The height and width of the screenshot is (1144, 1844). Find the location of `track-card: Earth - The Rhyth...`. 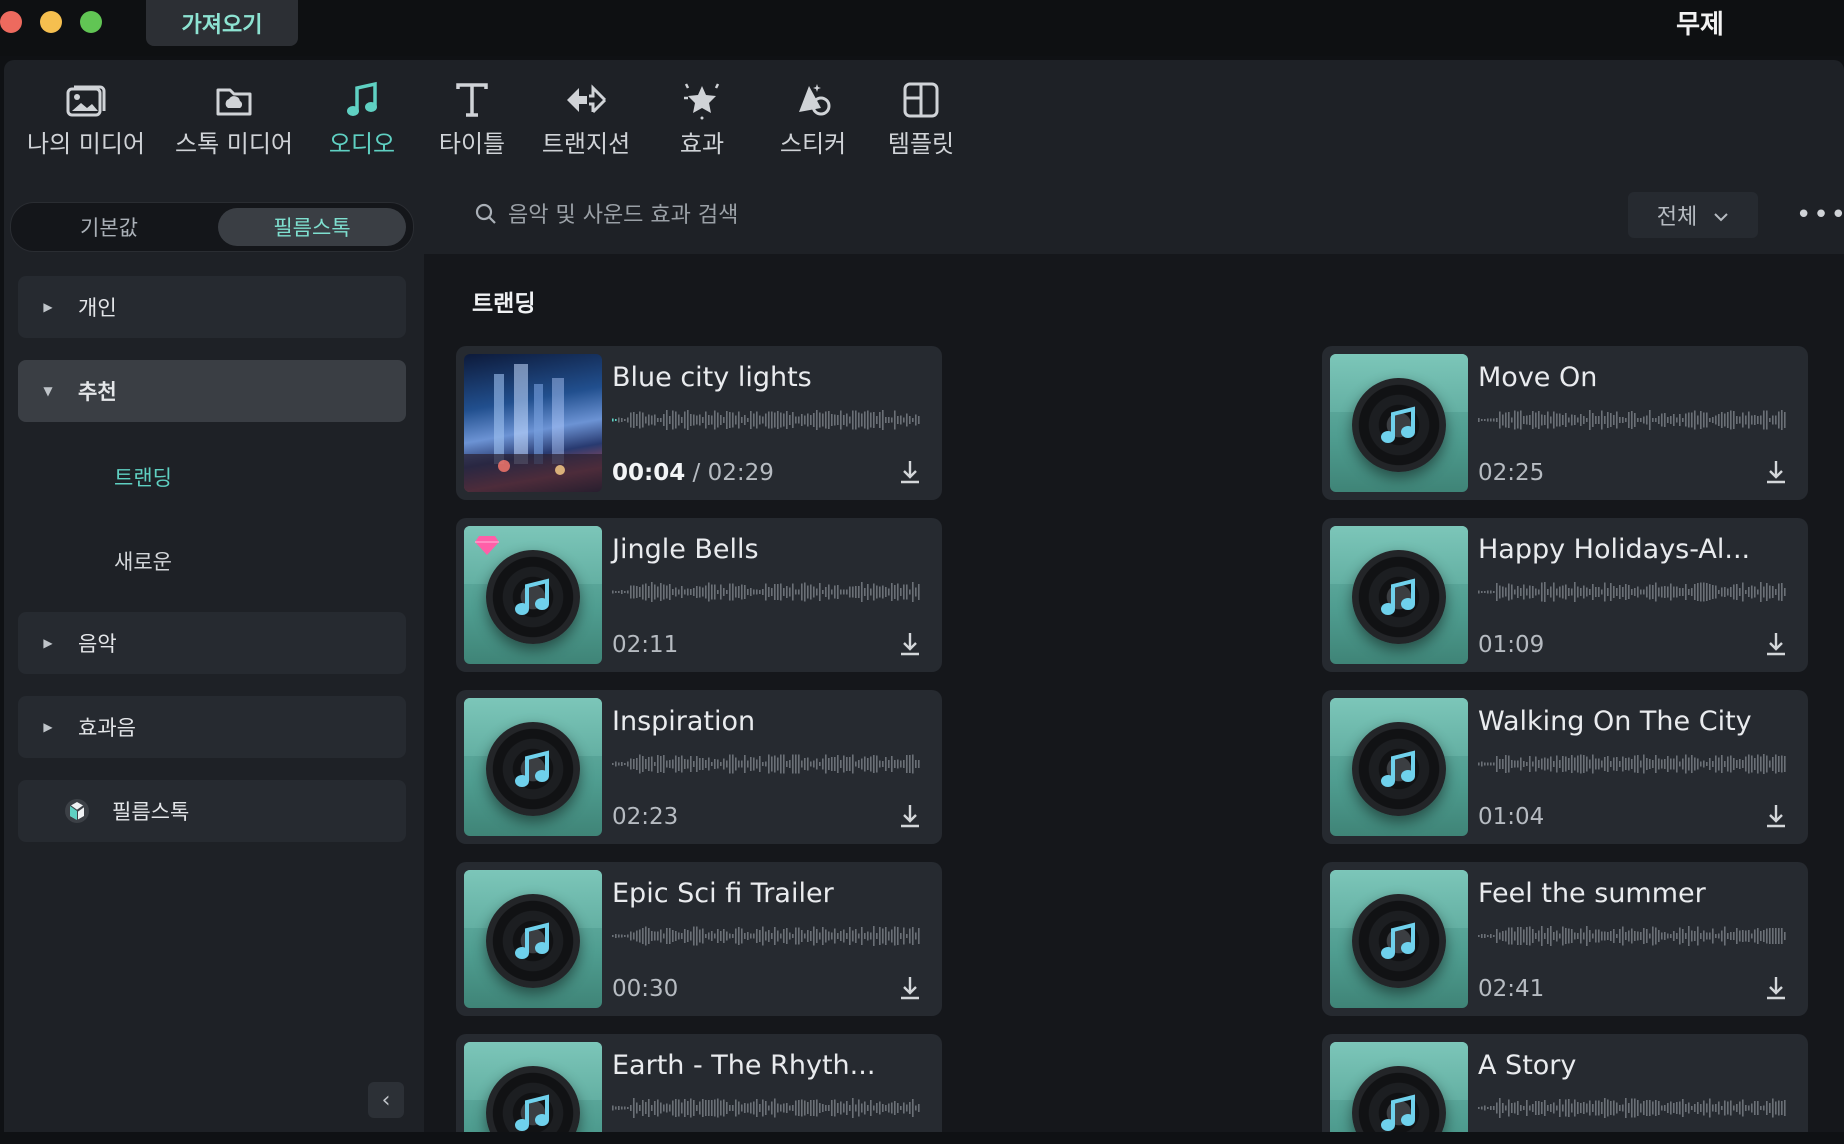

track-card: Earth - The Rhyth... is located at coordinates (699, 1083).